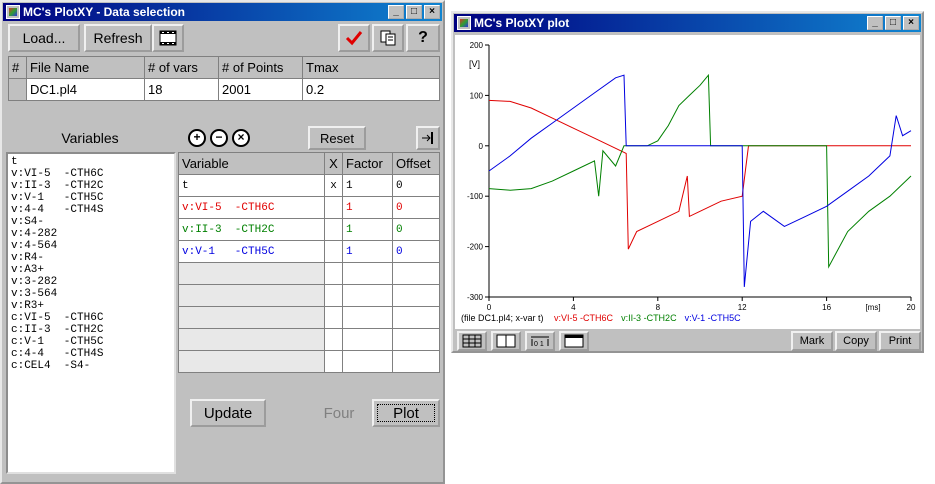  Describe the element at coordinates (118, 38) in the screenshot. I see `refresh-button: Refresh` at that location.